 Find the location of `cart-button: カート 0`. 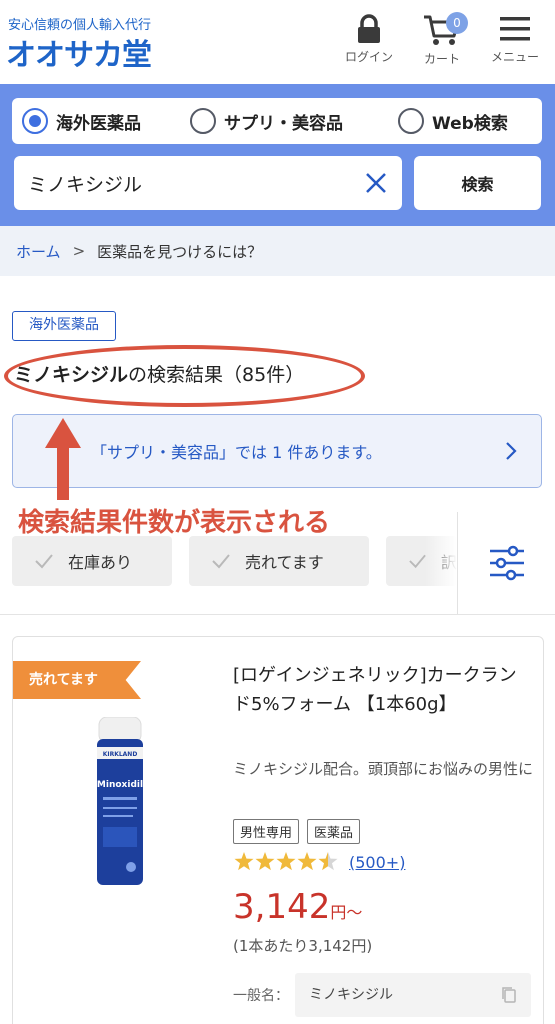

cart-button: カート 0 is located at coordinates (442, 41).